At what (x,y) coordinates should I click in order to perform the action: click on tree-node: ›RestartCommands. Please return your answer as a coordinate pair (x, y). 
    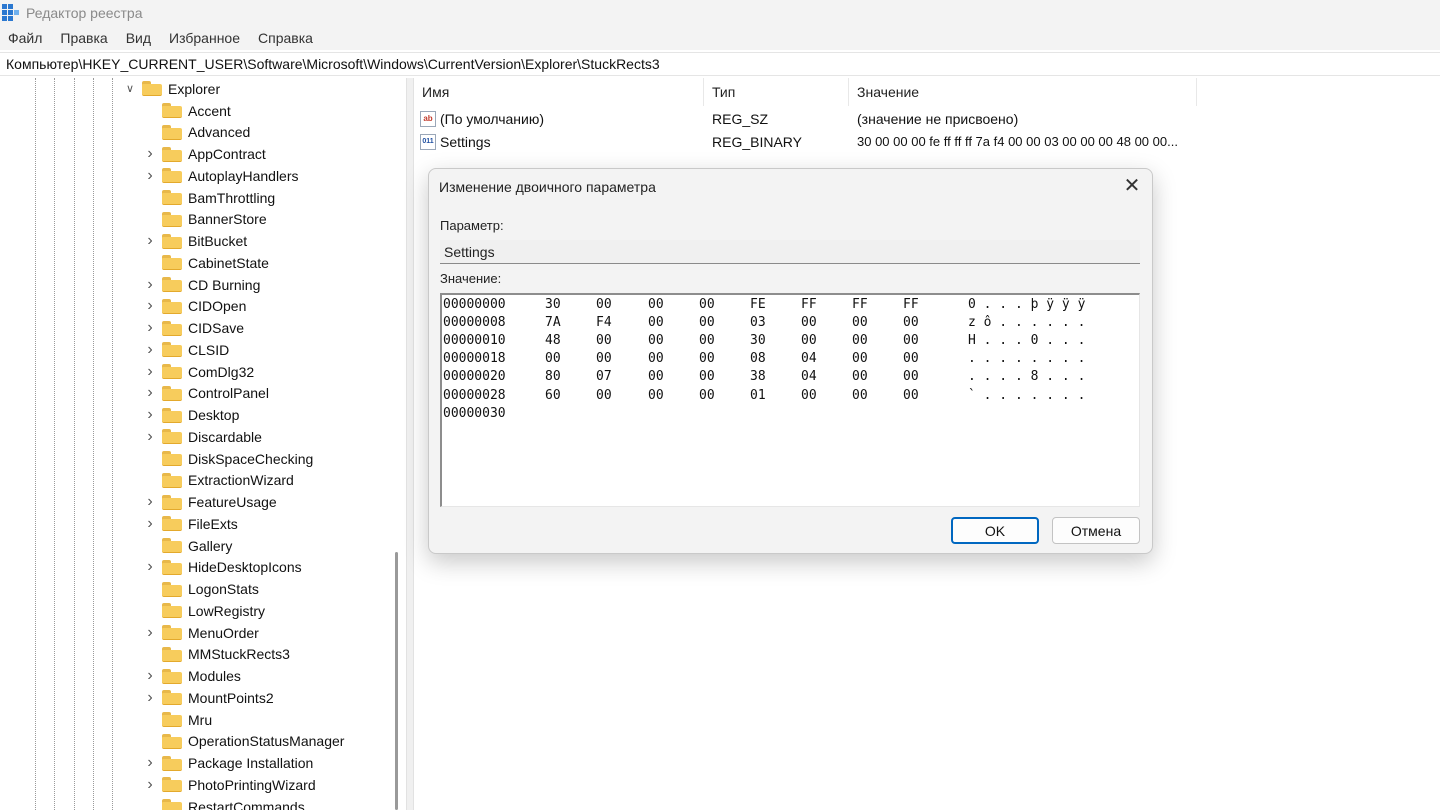
    Looking at the image, I should click on (224, 803).